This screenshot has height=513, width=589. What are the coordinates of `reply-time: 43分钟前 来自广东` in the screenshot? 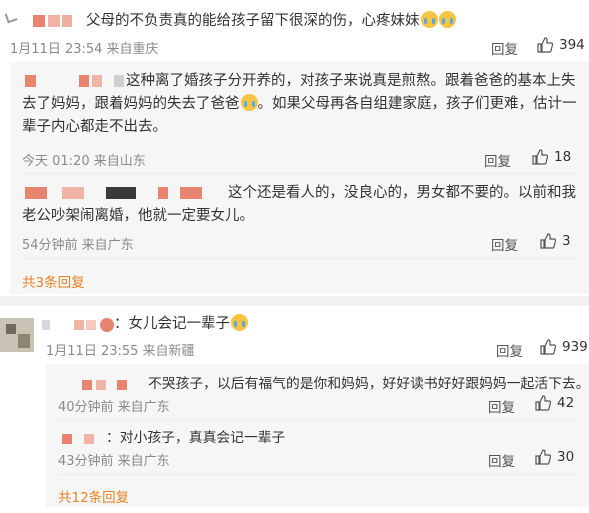 It's located at (114, 461).